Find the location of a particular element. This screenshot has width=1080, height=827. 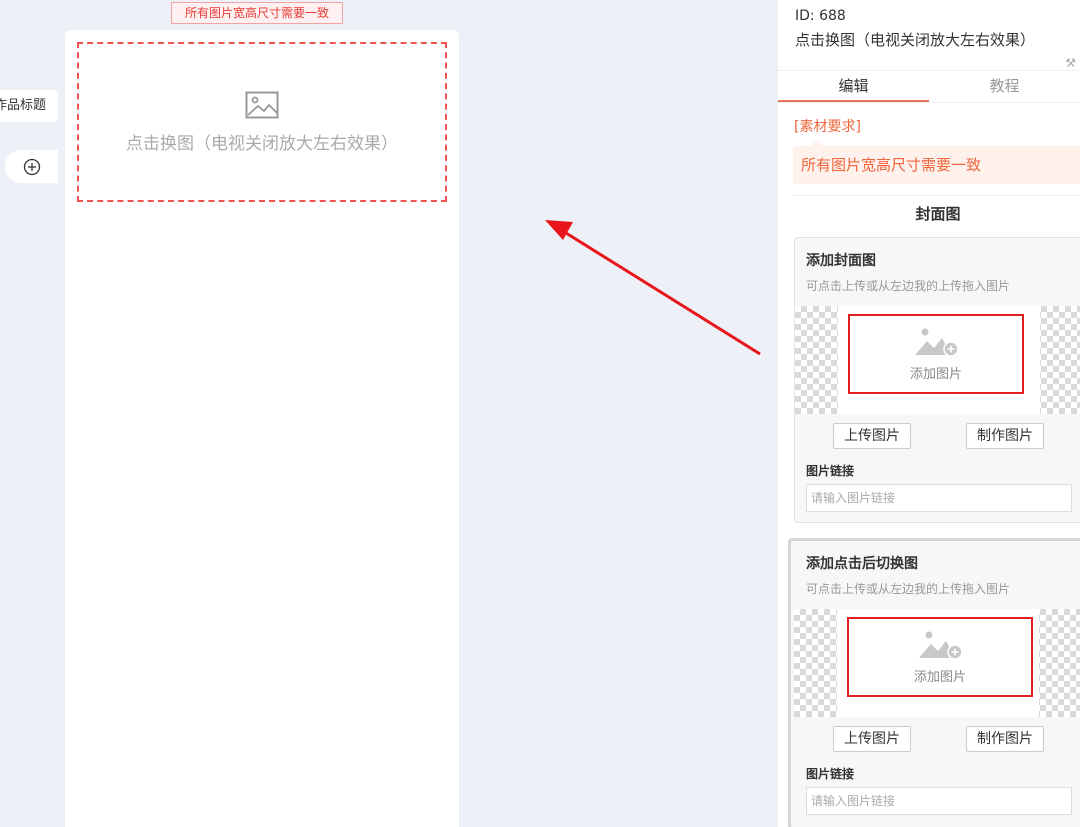

tab-work-title: 作品标题 is located at coordinates (29, 106).